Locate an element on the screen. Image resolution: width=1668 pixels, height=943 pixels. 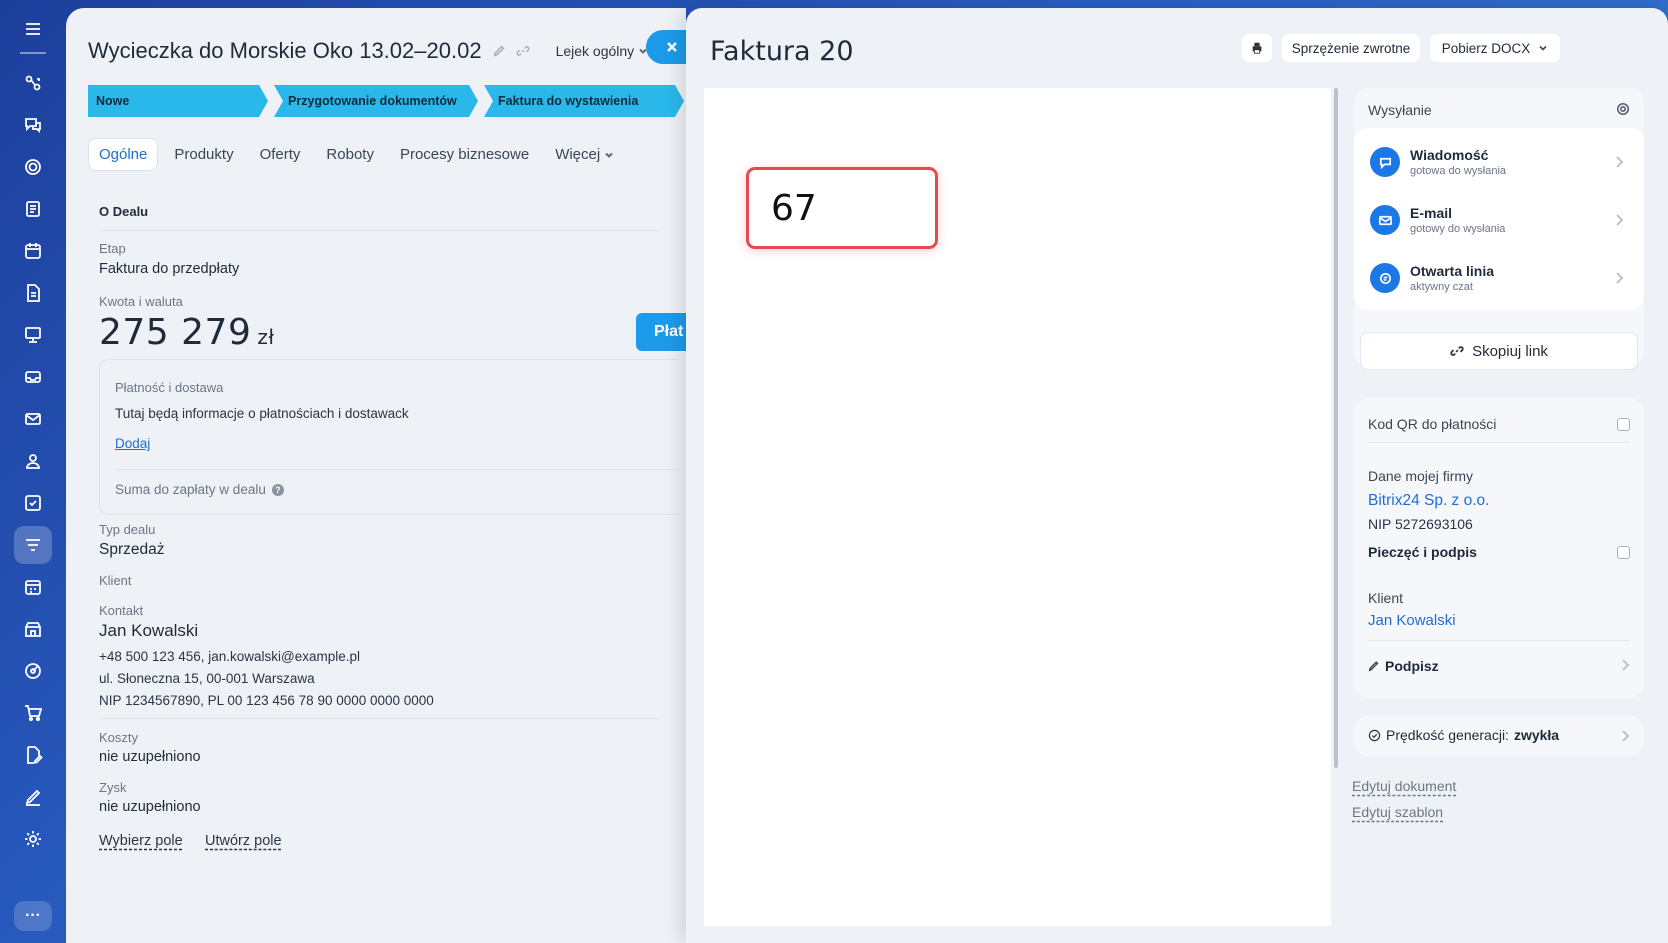
left-navigation: ··· is located at coordinates (33, 471).